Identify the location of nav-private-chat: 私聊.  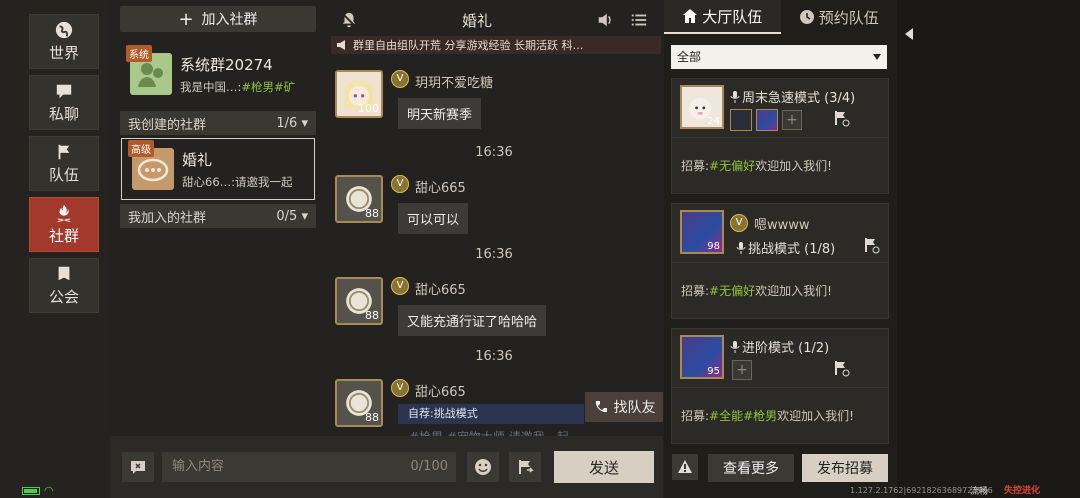
(64, 102).